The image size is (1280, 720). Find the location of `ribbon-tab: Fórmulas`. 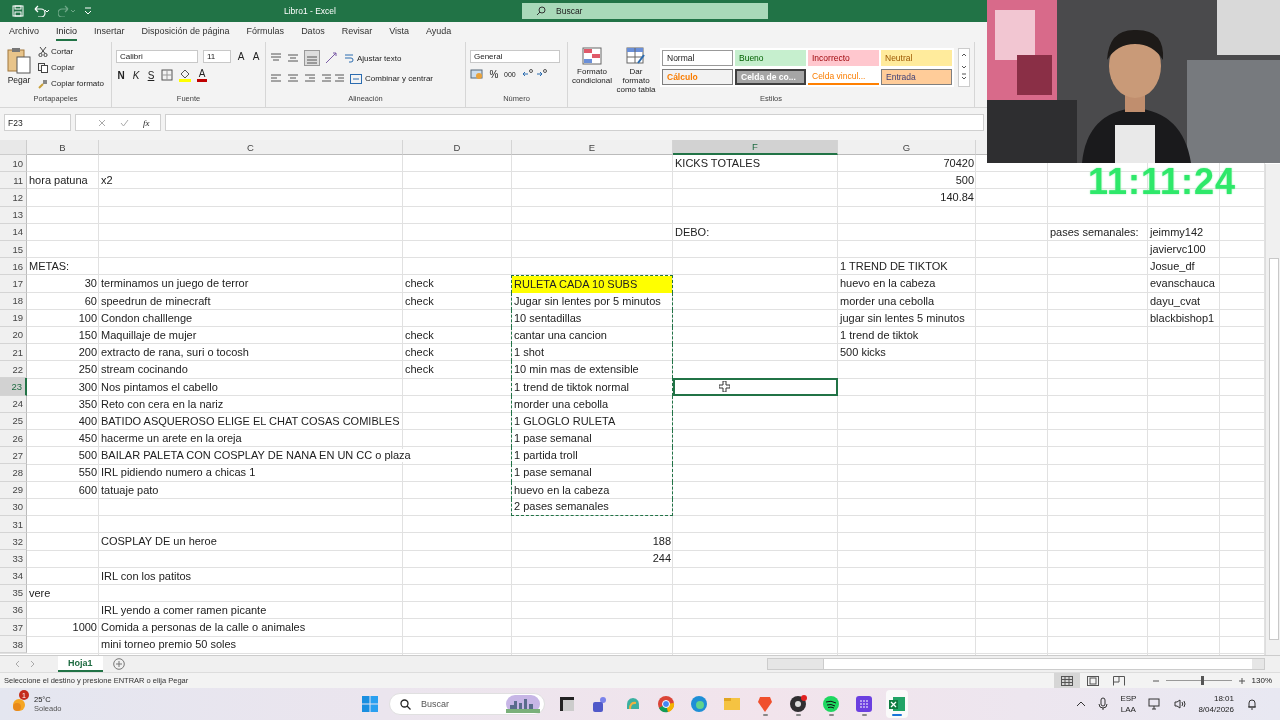

ribbon-tab: Fórmulas is located at coordinates (265, 32).